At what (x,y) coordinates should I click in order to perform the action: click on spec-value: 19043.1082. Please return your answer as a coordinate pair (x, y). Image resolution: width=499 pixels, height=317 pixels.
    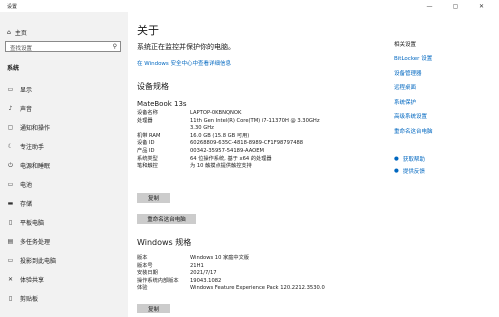
    Looking at the image, I should click on (206, 280).